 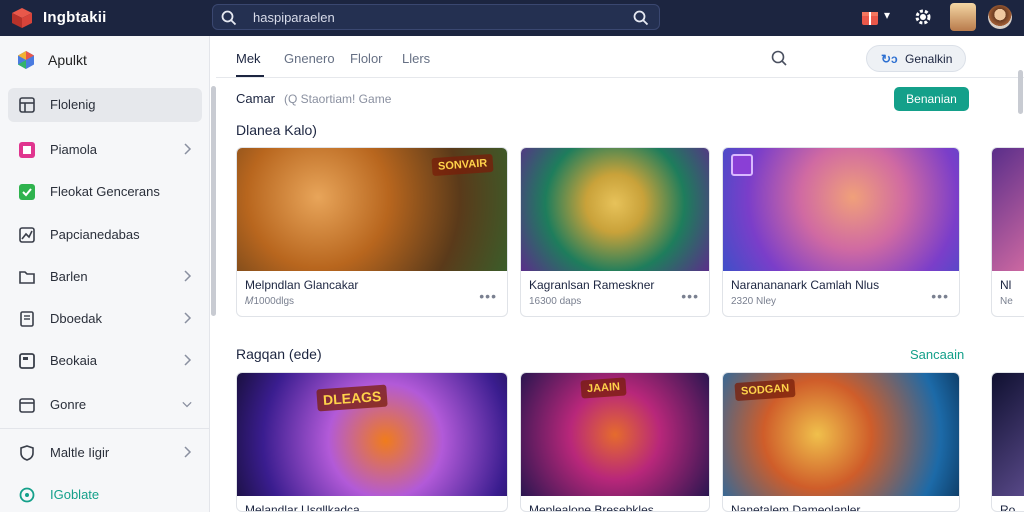 I want to click on game-card: Naranananark Camlah Nlus 2320 Nley •••, so click(x=841, y=232).